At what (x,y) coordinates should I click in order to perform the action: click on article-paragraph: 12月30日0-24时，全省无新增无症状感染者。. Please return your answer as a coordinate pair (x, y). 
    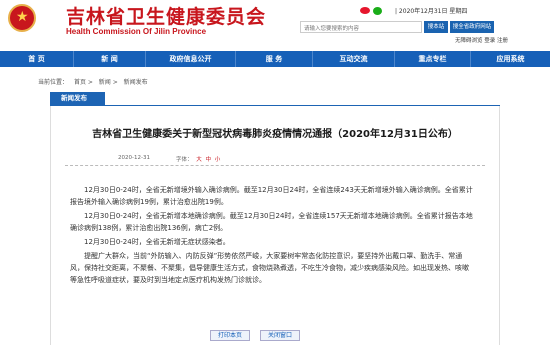
    Looking at the image, I should click on (157, 242).